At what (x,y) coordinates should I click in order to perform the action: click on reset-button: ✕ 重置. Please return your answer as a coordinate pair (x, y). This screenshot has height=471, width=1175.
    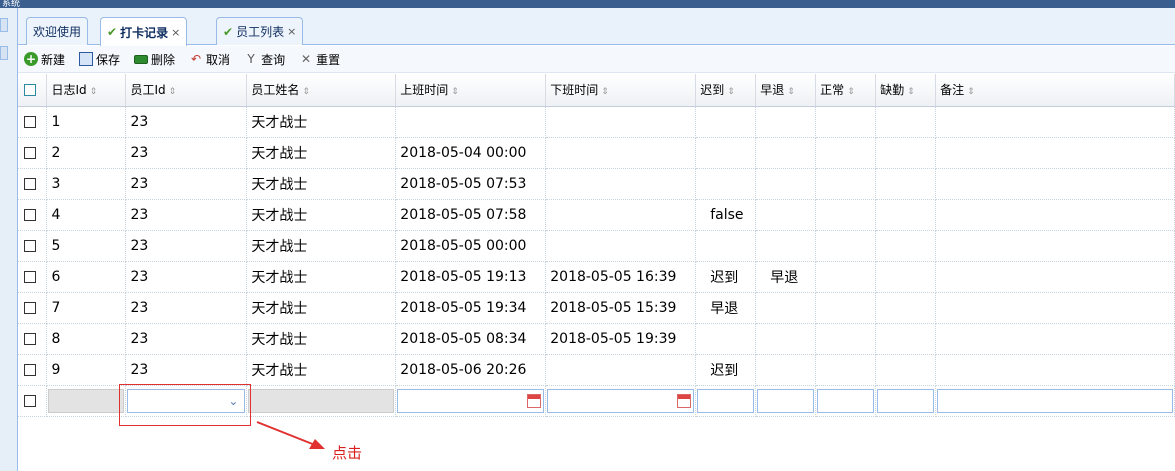
    Looking at the image, I should click on (319, 59).